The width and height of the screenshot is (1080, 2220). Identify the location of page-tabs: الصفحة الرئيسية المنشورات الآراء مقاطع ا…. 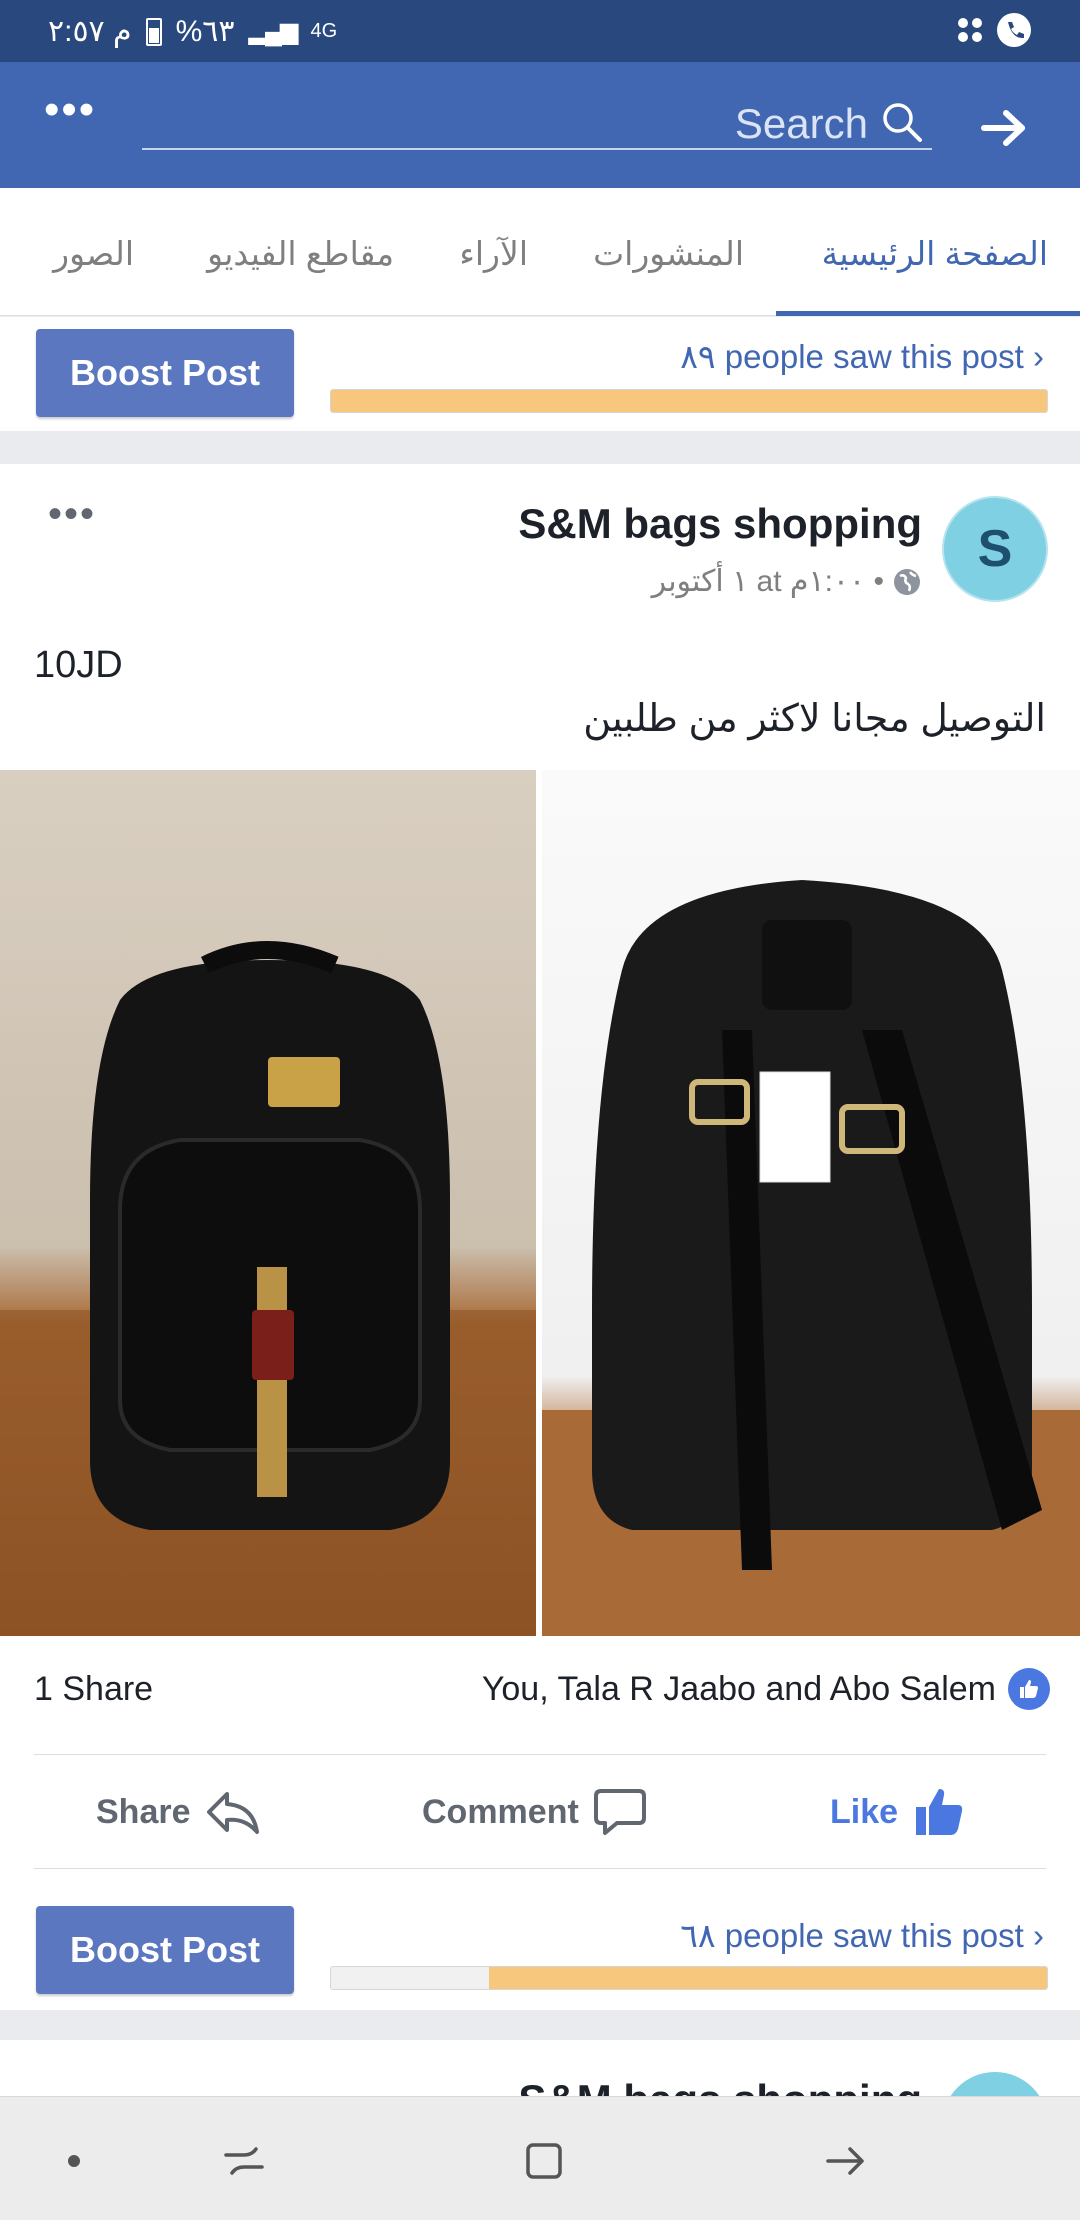
(540, 252).